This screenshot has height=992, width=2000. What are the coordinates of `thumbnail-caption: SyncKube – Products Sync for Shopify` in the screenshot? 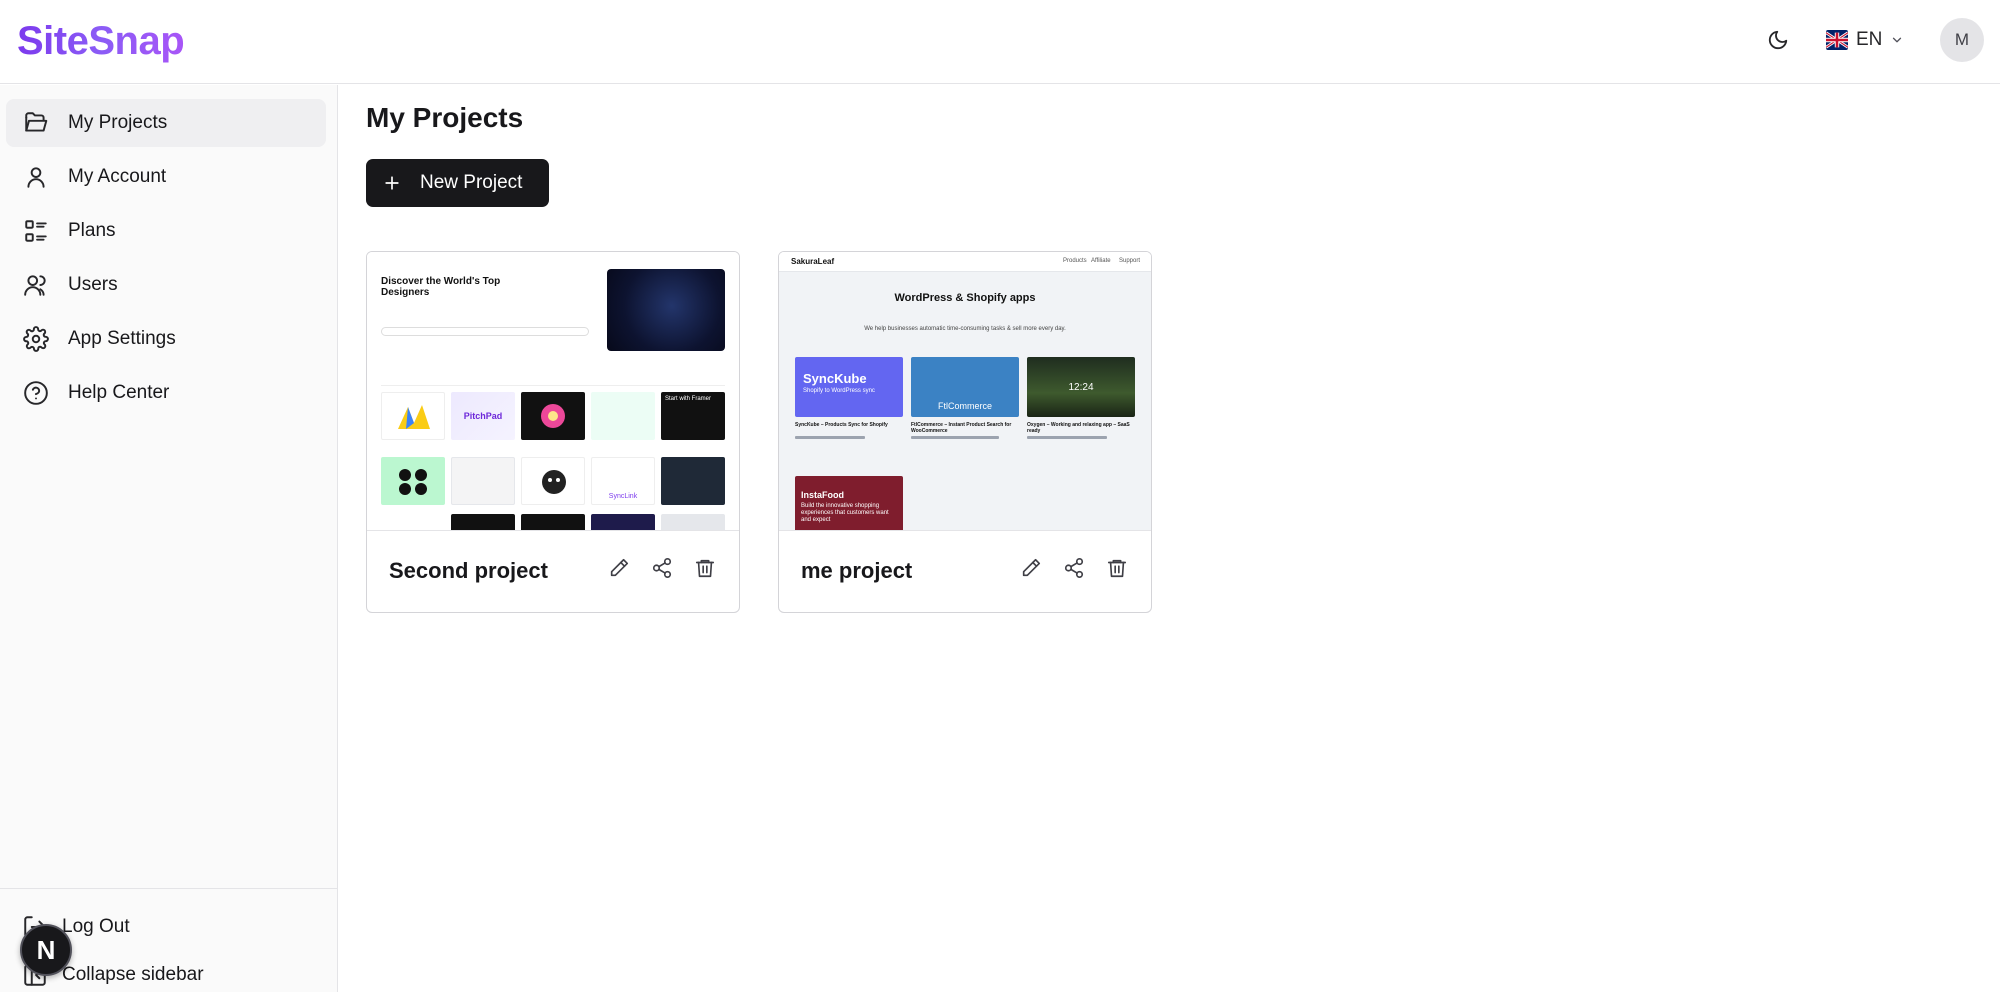 It's located at (841, 425).